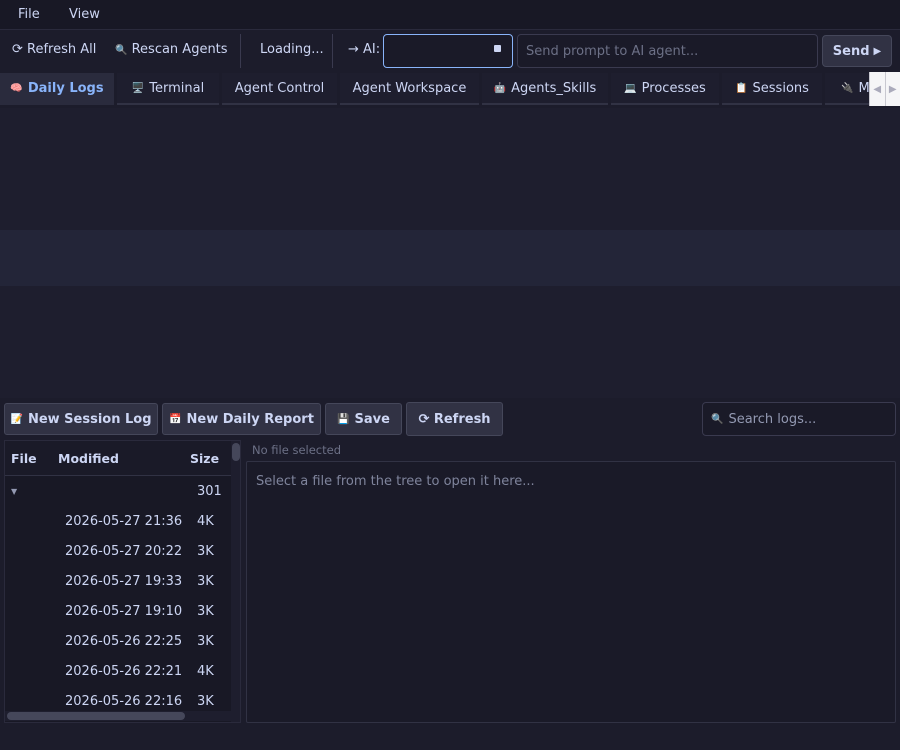 Image resolution: width=900 pixels, height=750 pixels. I want to click on send-label: Send, so click(851, 51).